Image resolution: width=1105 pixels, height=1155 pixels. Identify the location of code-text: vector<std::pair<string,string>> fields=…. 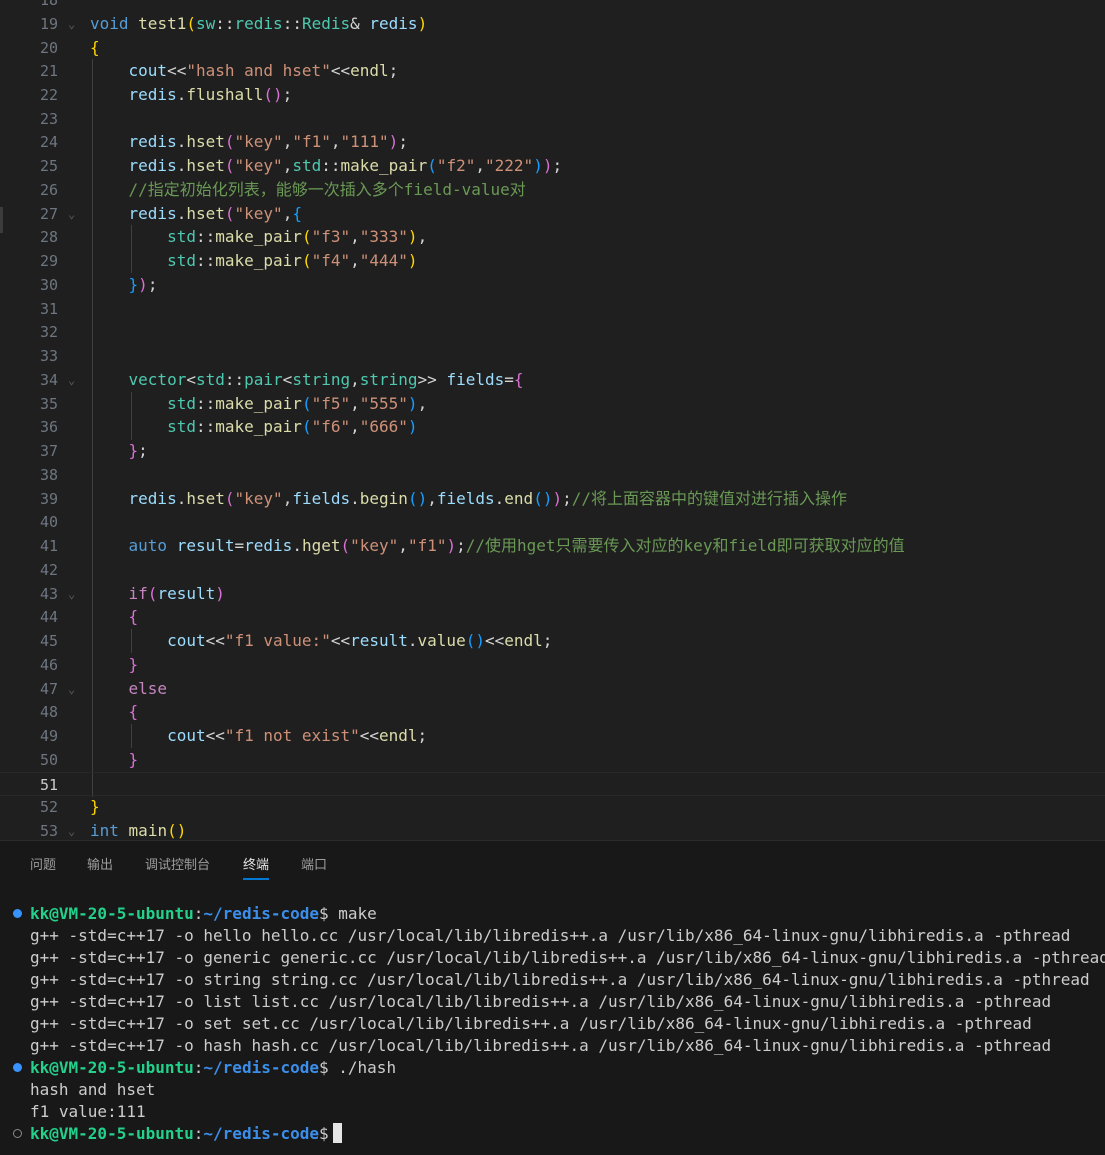
(326, 379).